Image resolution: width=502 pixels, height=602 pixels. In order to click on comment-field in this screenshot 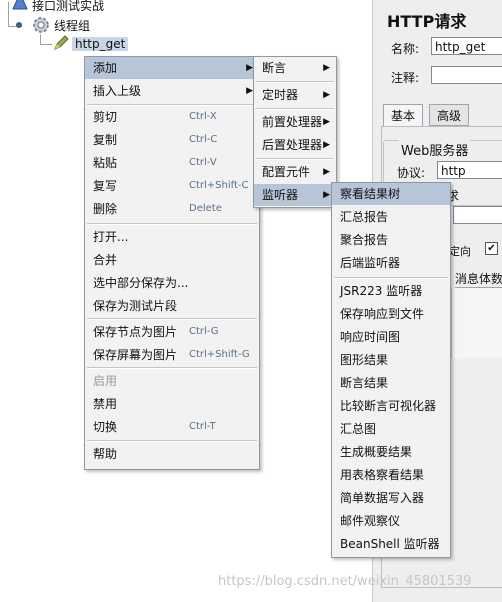, I will do `click(466, 75)`.